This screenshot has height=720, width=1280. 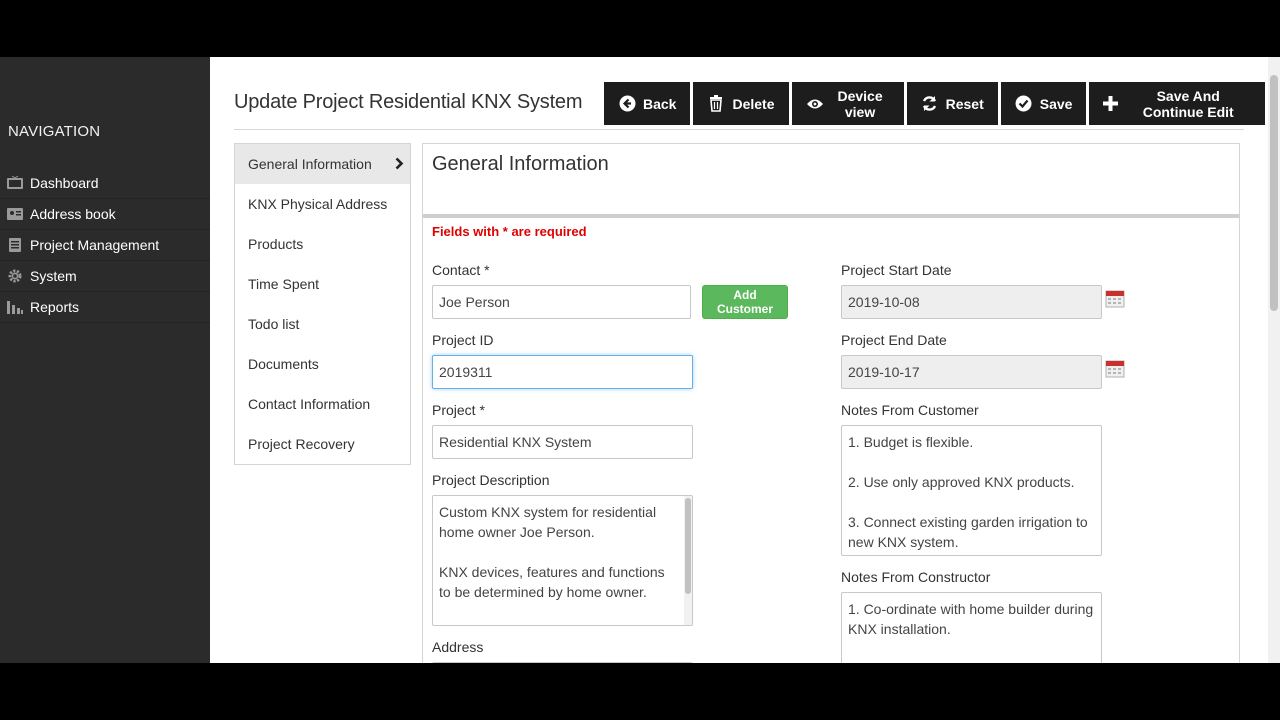 I want to click on chevron-right-icon, so click(x=399, y=165).